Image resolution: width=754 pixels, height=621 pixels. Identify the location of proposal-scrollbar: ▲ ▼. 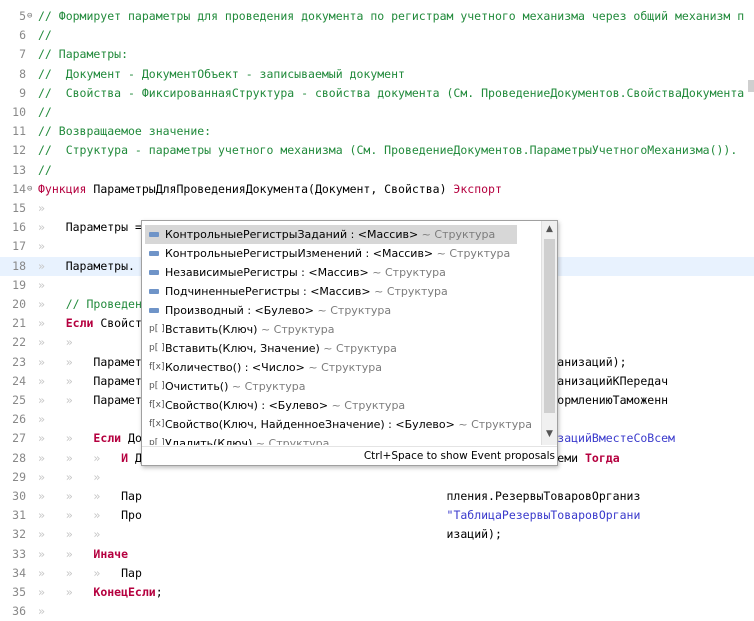
(549, 333).